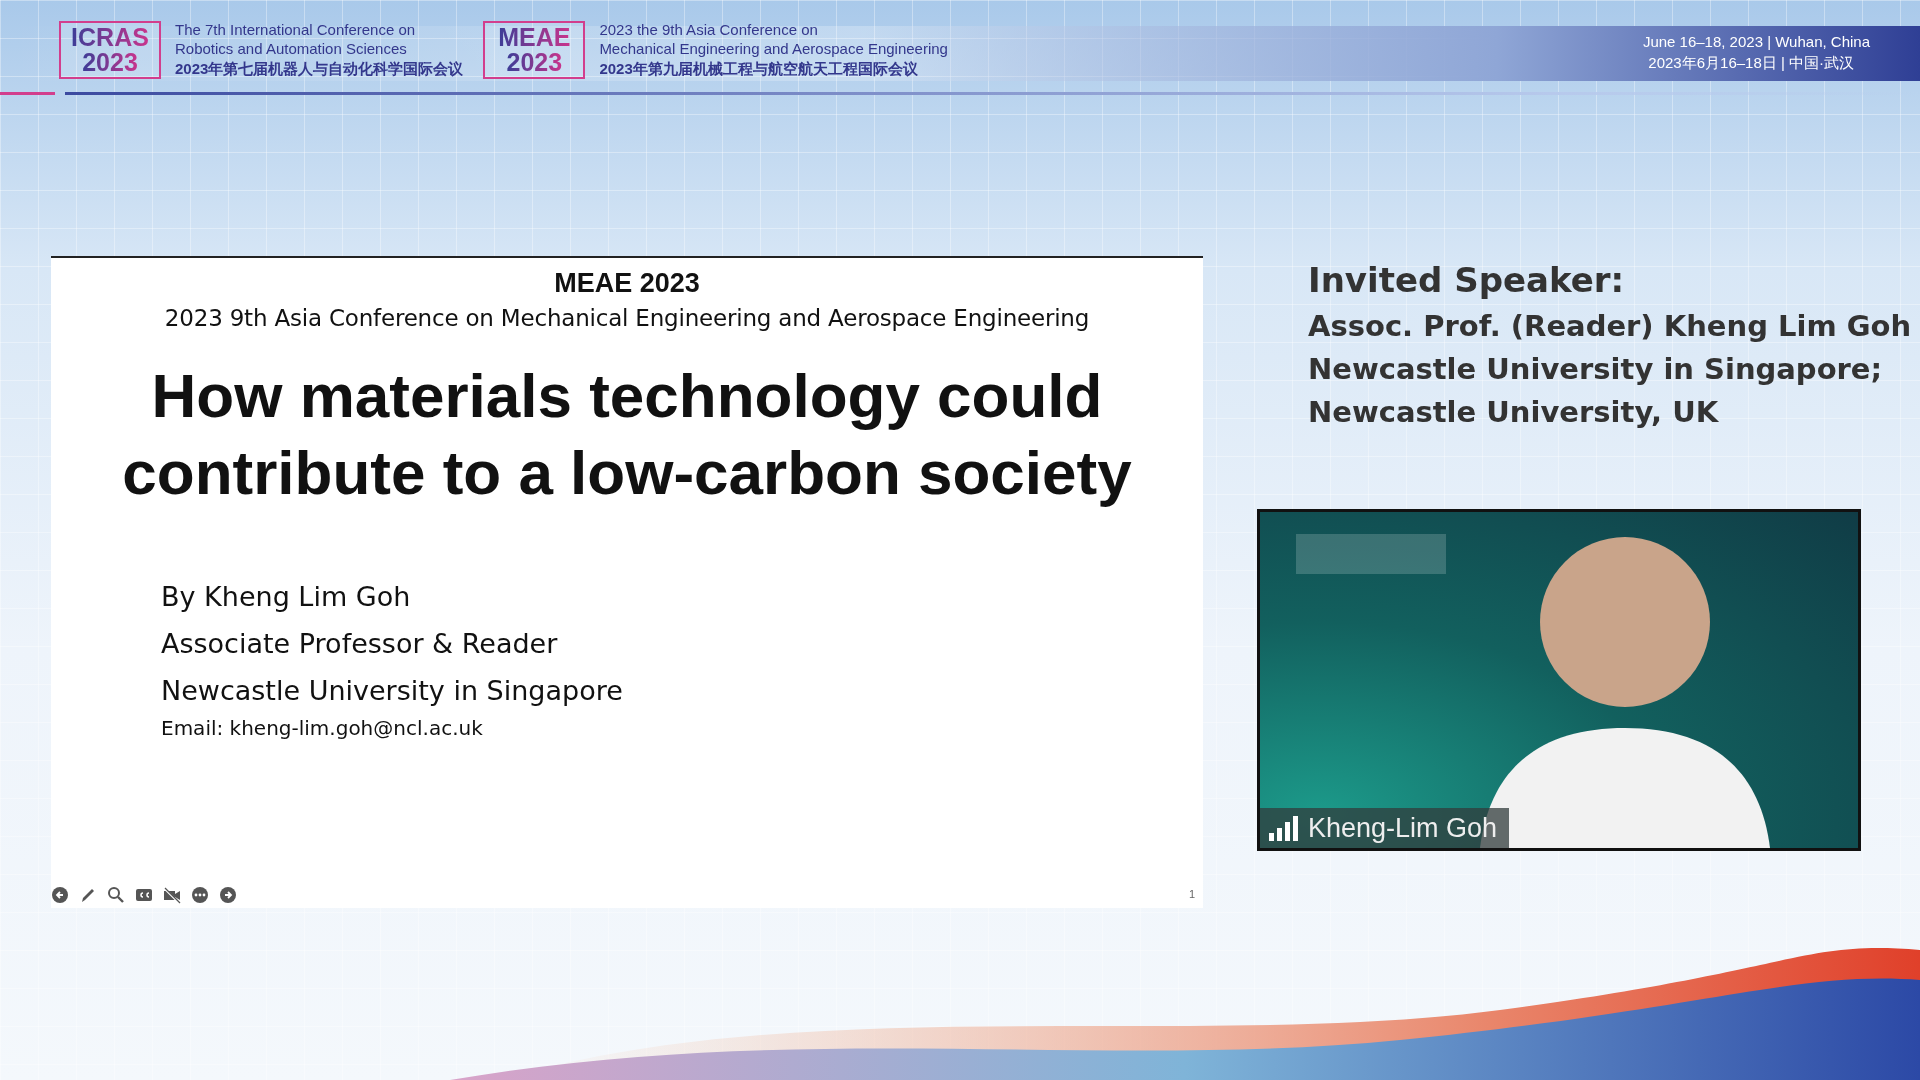 The width and height of the screenshot is (1920, 1080). Describe the element at coordinates (116, 895) in the screenshot. I see `search-icon` at that location.